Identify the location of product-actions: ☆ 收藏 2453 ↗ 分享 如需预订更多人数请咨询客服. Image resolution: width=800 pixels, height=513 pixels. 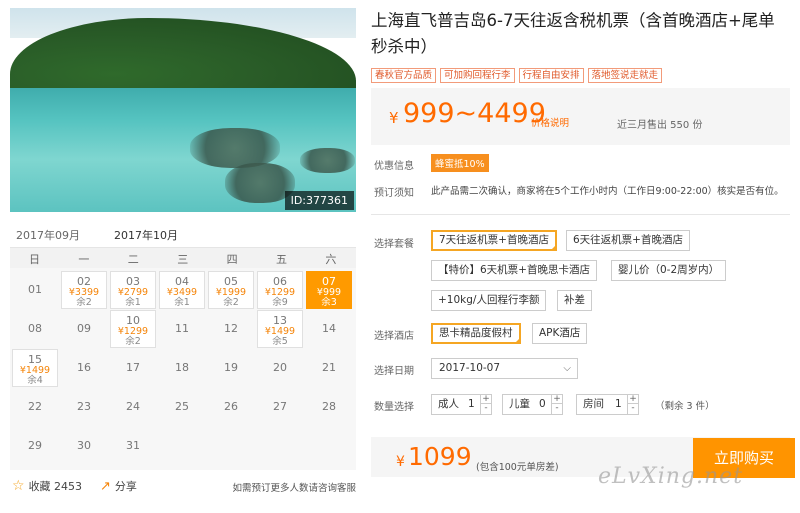
(183, 486).